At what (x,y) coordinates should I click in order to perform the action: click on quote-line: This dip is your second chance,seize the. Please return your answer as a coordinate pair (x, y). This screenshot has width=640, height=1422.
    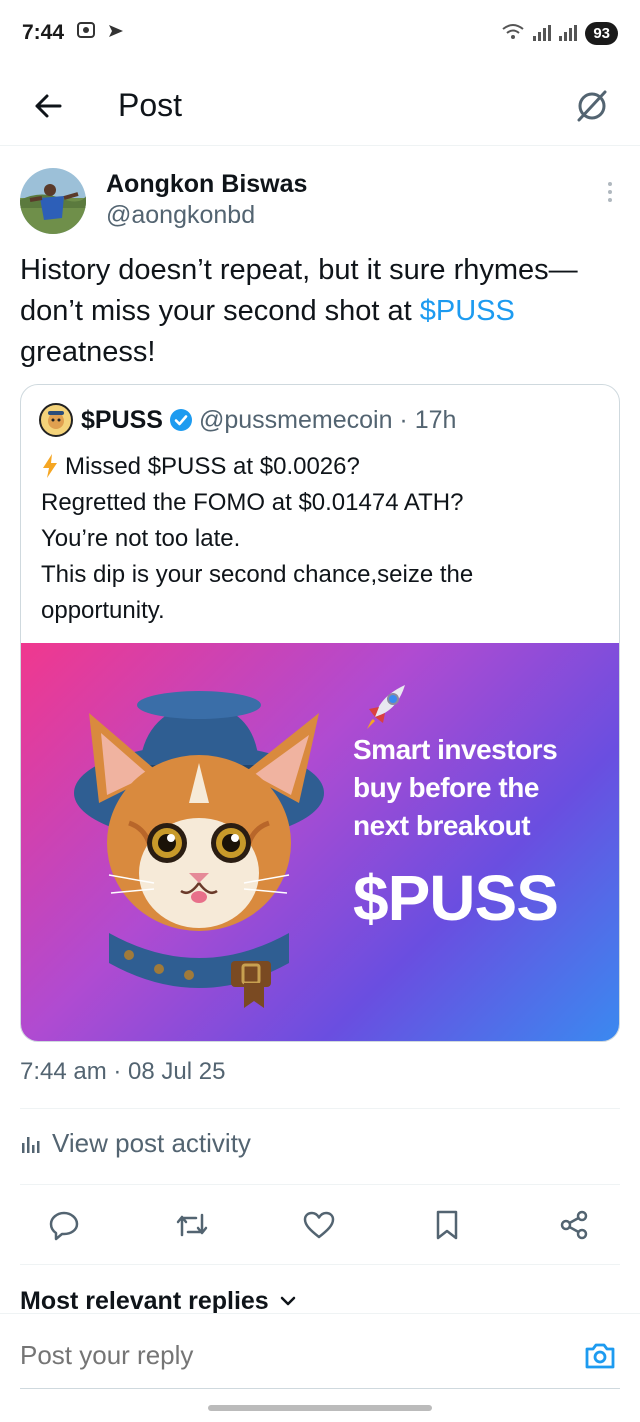
    Looking at the image, I should click on (257, 574).